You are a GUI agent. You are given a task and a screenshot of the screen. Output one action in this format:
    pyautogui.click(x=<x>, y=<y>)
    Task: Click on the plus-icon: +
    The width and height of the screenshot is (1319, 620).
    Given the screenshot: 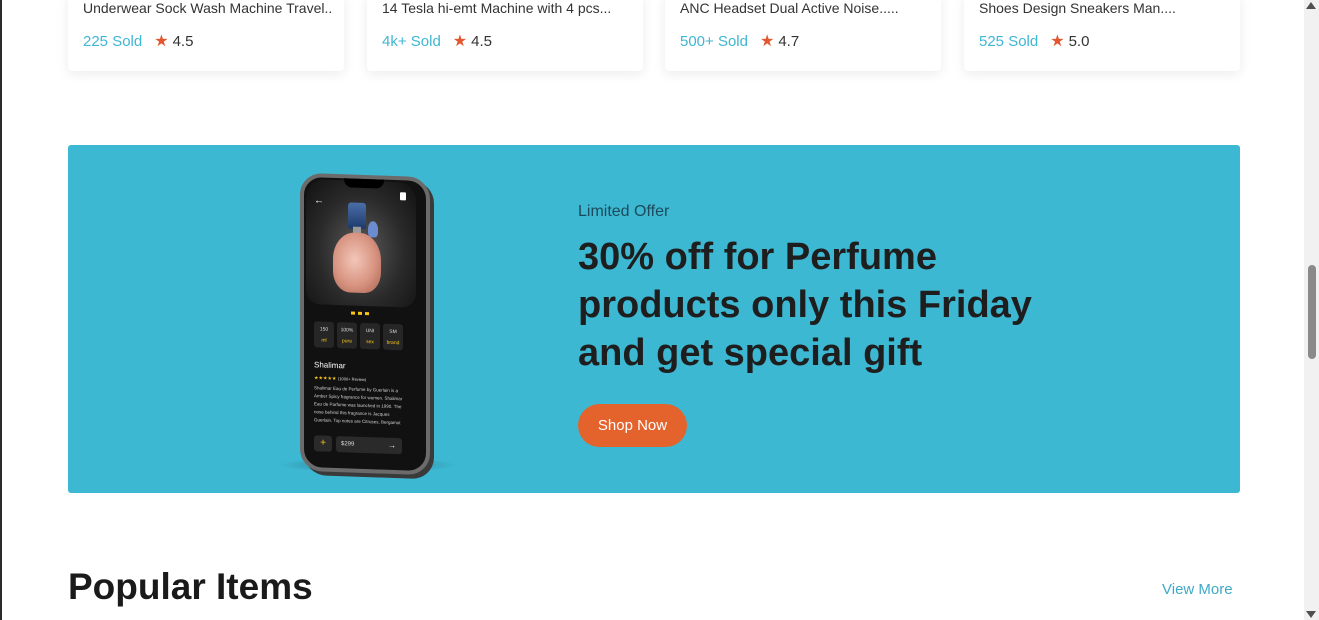 What is the action you would take?
    pyautogui.click(x=323, y=443)
    